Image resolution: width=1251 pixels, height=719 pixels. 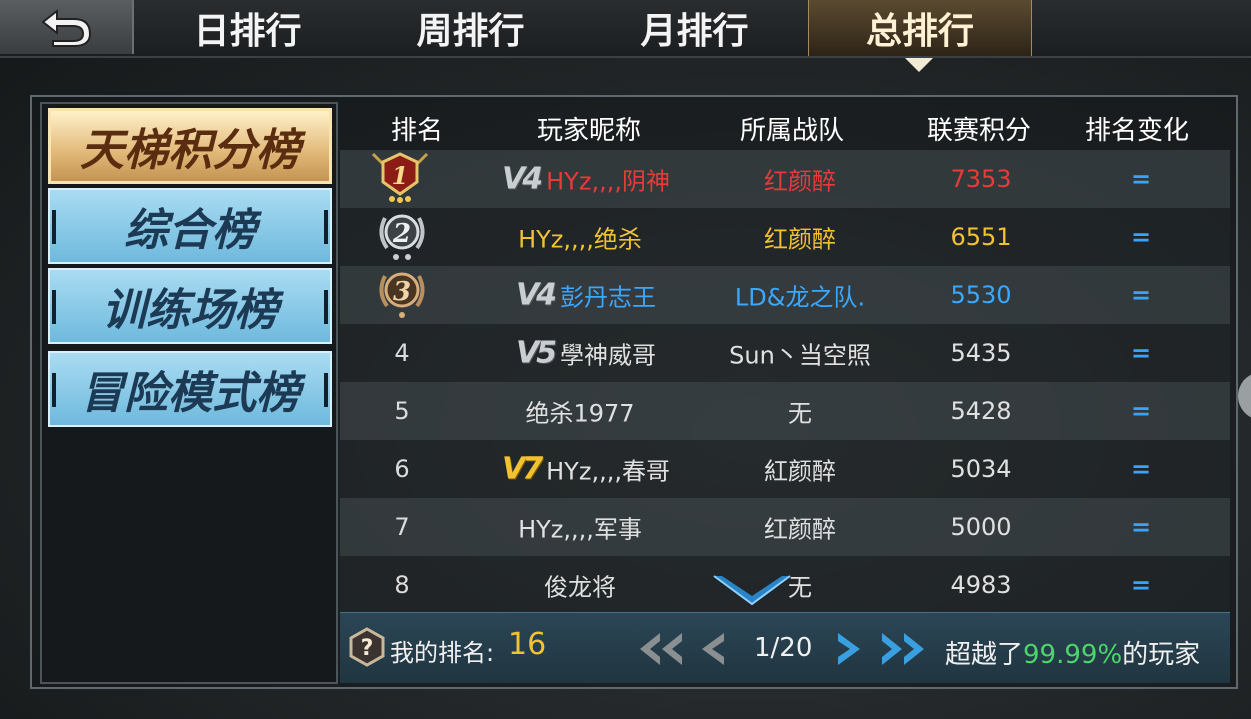 What do you see at coordinates (752, 590) in the screenshot?
I see `scroll-down-chevron-icon` at bounding box center [752, 590].